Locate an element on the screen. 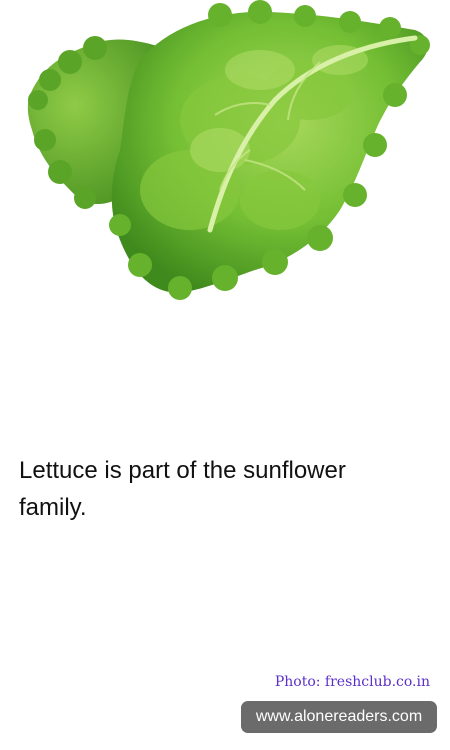 This screenshot has width=450, height=750. fact-text: Lettuce is part of the sunflower family. is located at coordinates (182, 489).